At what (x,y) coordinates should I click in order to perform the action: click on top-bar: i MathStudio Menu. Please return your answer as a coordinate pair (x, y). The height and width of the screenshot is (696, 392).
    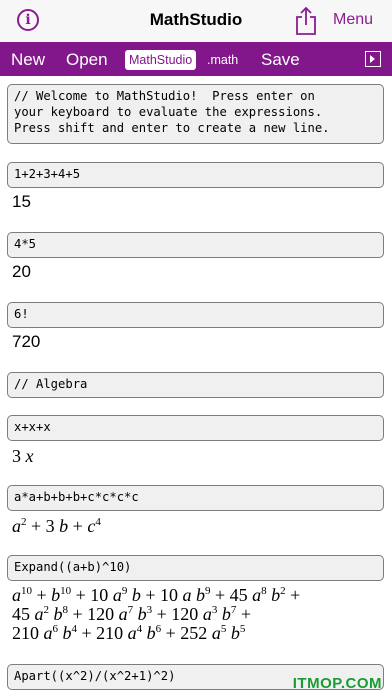
    Looking at the image, I should click on (196, 21).